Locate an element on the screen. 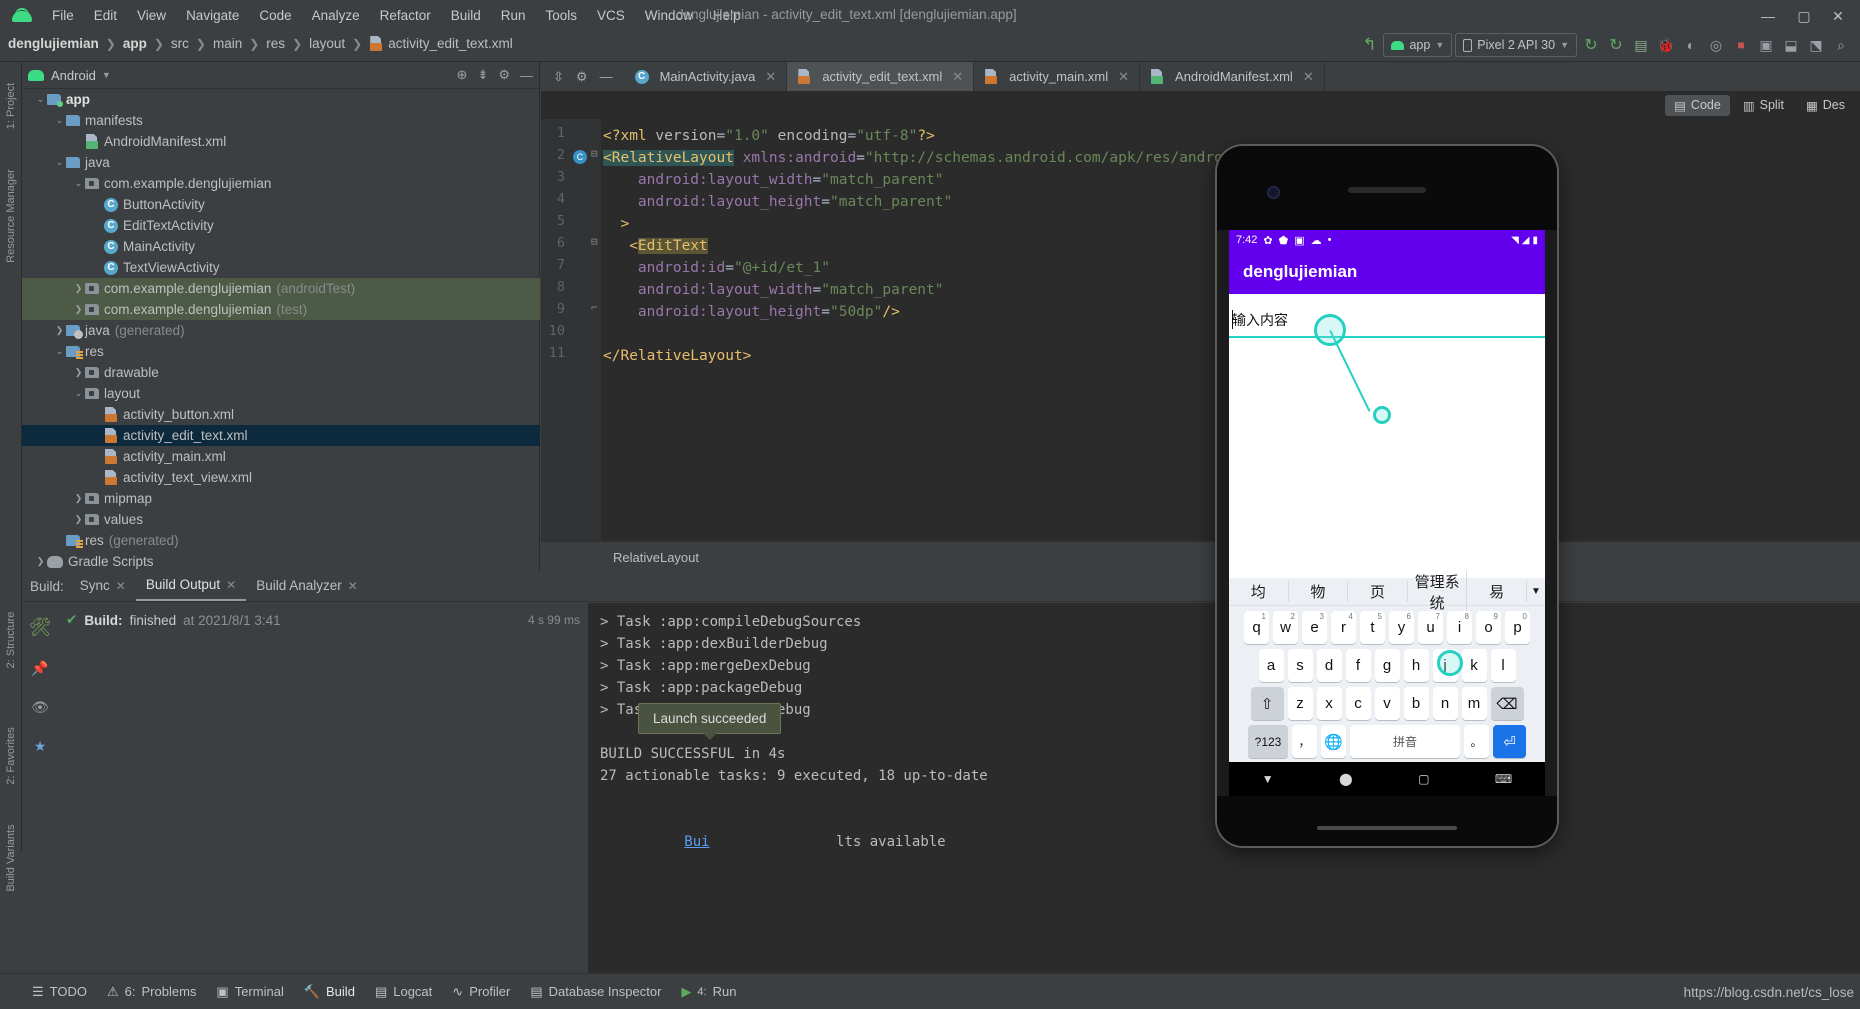 The width and height of the screenshot is (1860, 1009). debug-icon: 🐞 is located at coordinates (1666, 45).